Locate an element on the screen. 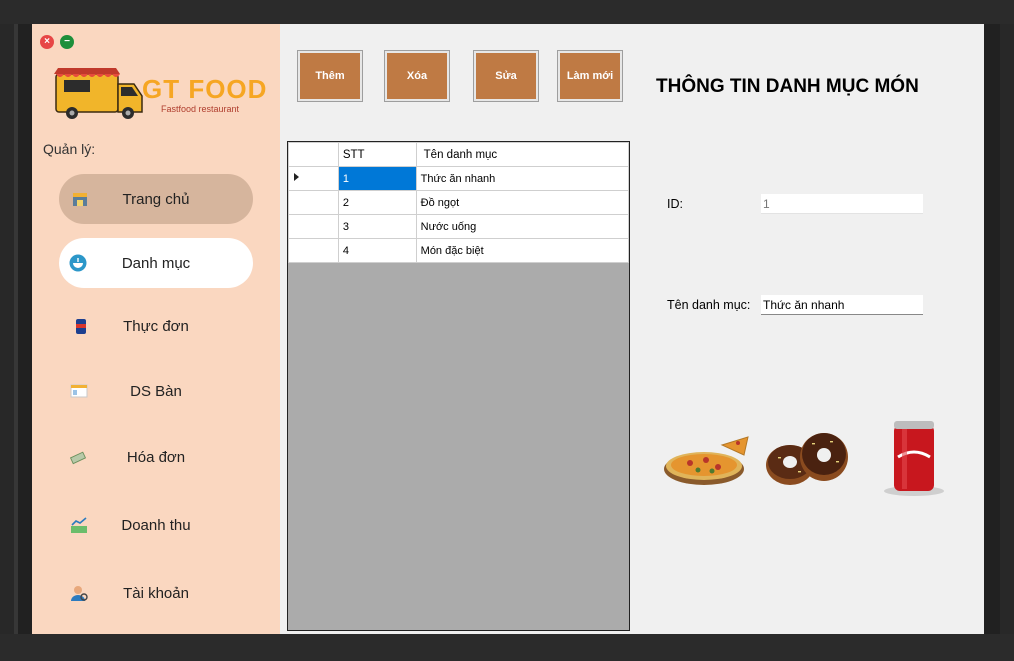 This screenshot has width=1014, height=661. desktop-top-strip is located at coordinates (507, 12).